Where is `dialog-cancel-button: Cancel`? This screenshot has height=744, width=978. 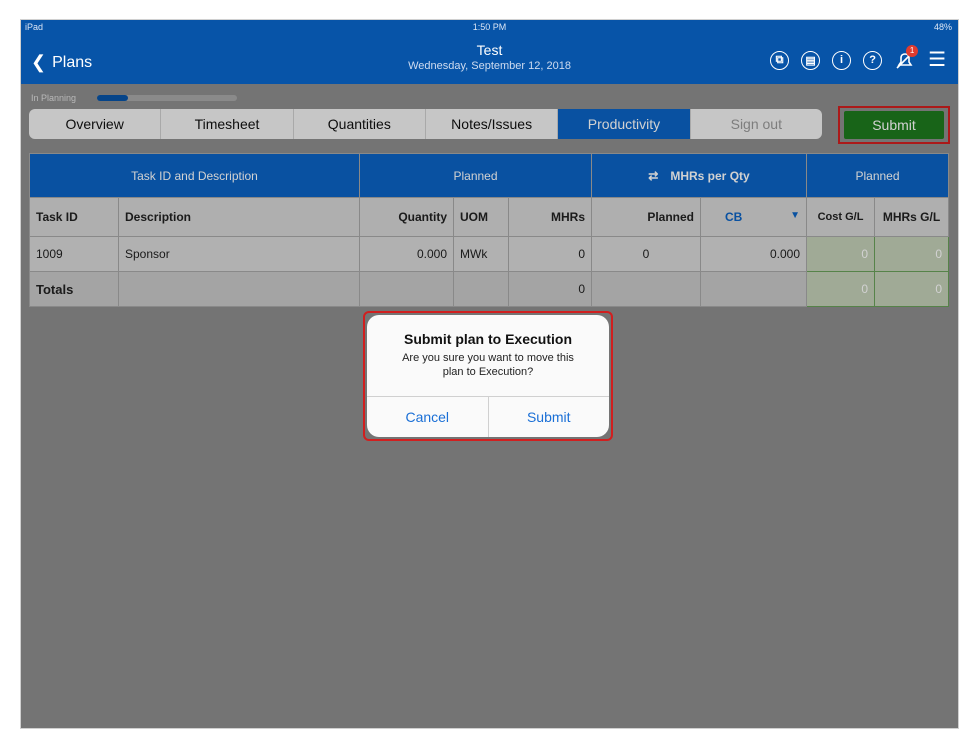
dialog-cancel-button: Cancel is located at coordinates (428, 417).